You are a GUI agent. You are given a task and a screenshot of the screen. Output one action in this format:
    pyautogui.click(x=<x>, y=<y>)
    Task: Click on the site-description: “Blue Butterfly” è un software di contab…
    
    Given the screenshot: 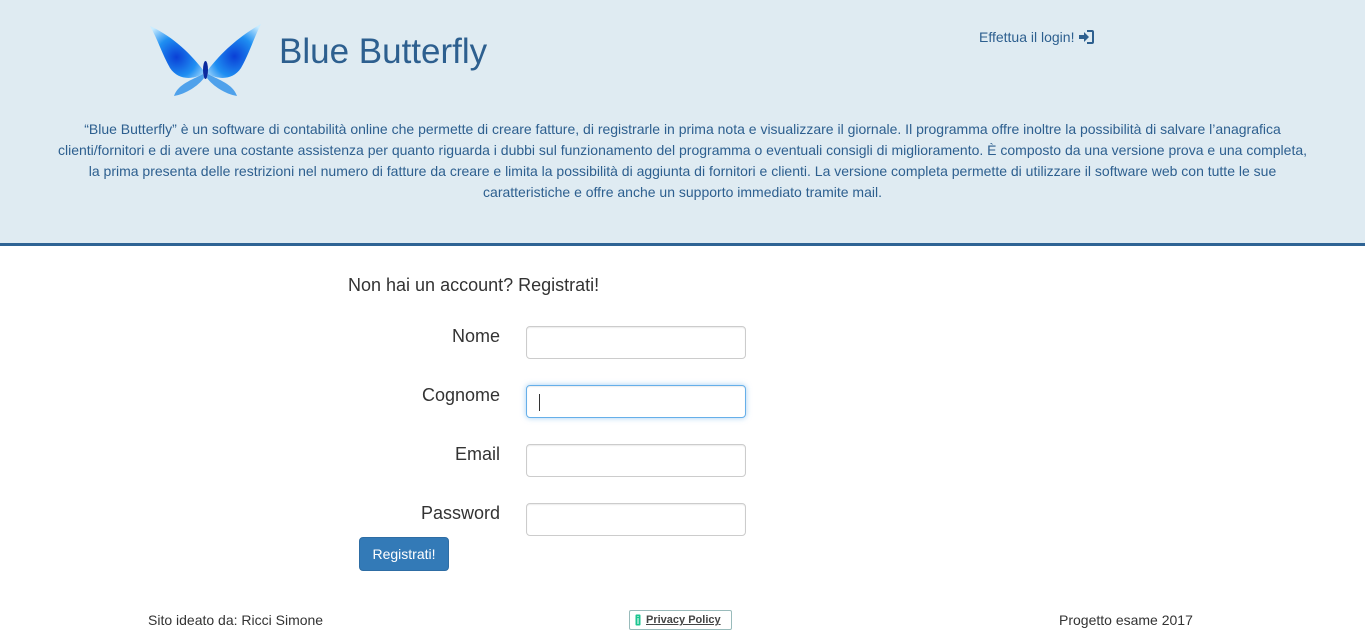 What is the action you would take?
    pyautogui.click(x=682, y=160)
    